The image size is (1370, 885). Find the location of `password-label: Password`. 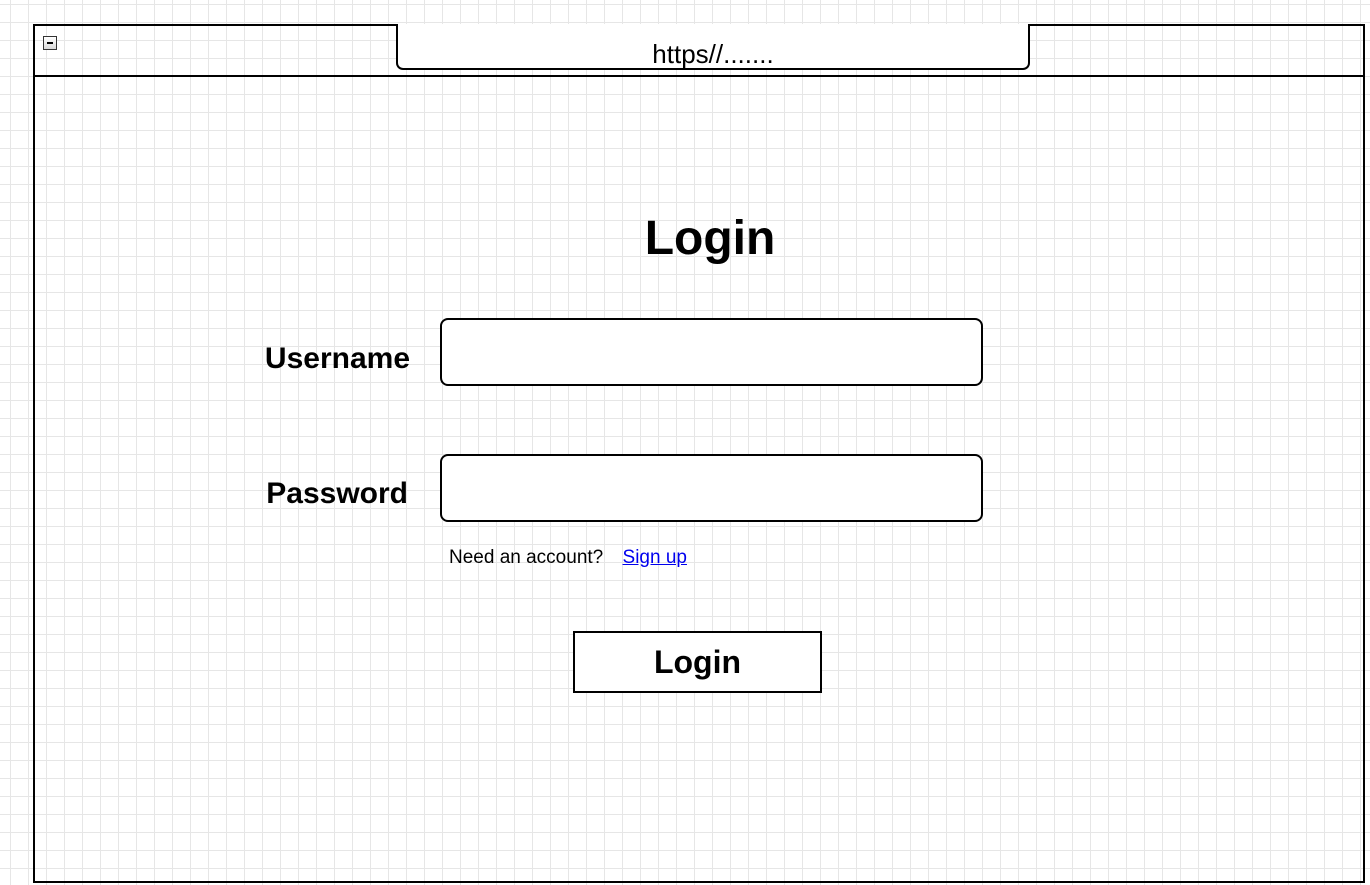

password-label: Password is located at coordinates (337, 493).